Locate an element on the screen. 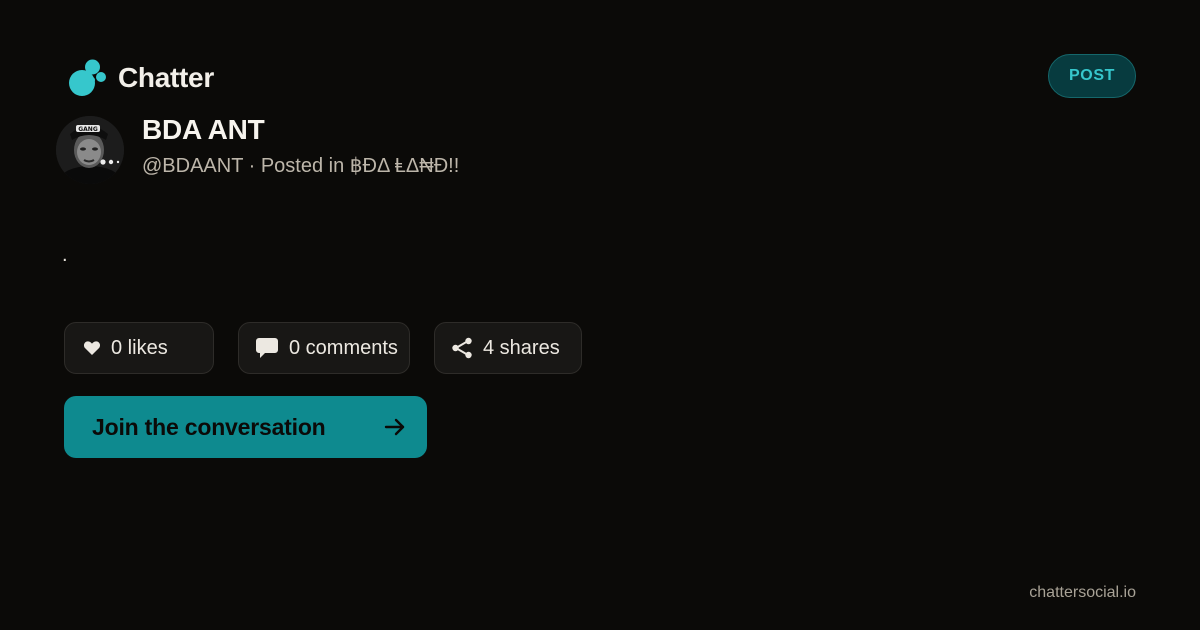 This screenshot has height=630, width=1200. join-conversation-label: Join the conversation is located at coordinates (209, 426).